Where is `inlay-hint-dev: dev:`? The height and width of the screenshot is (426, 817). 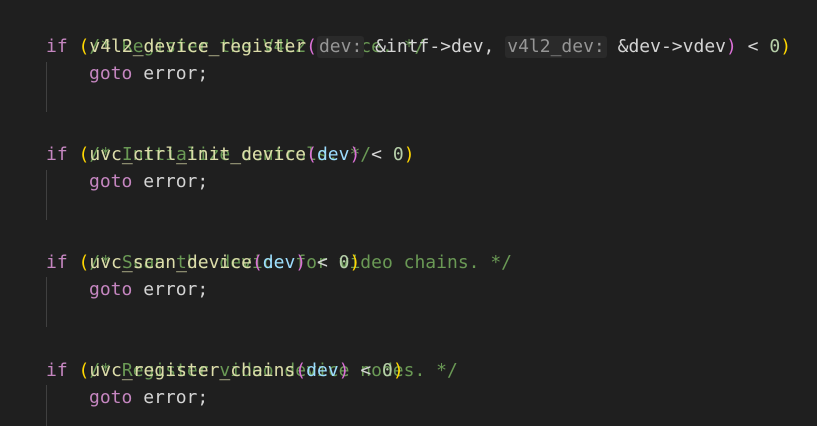
inlay-hint-dev: dev: is located at coordinates (340, 47).